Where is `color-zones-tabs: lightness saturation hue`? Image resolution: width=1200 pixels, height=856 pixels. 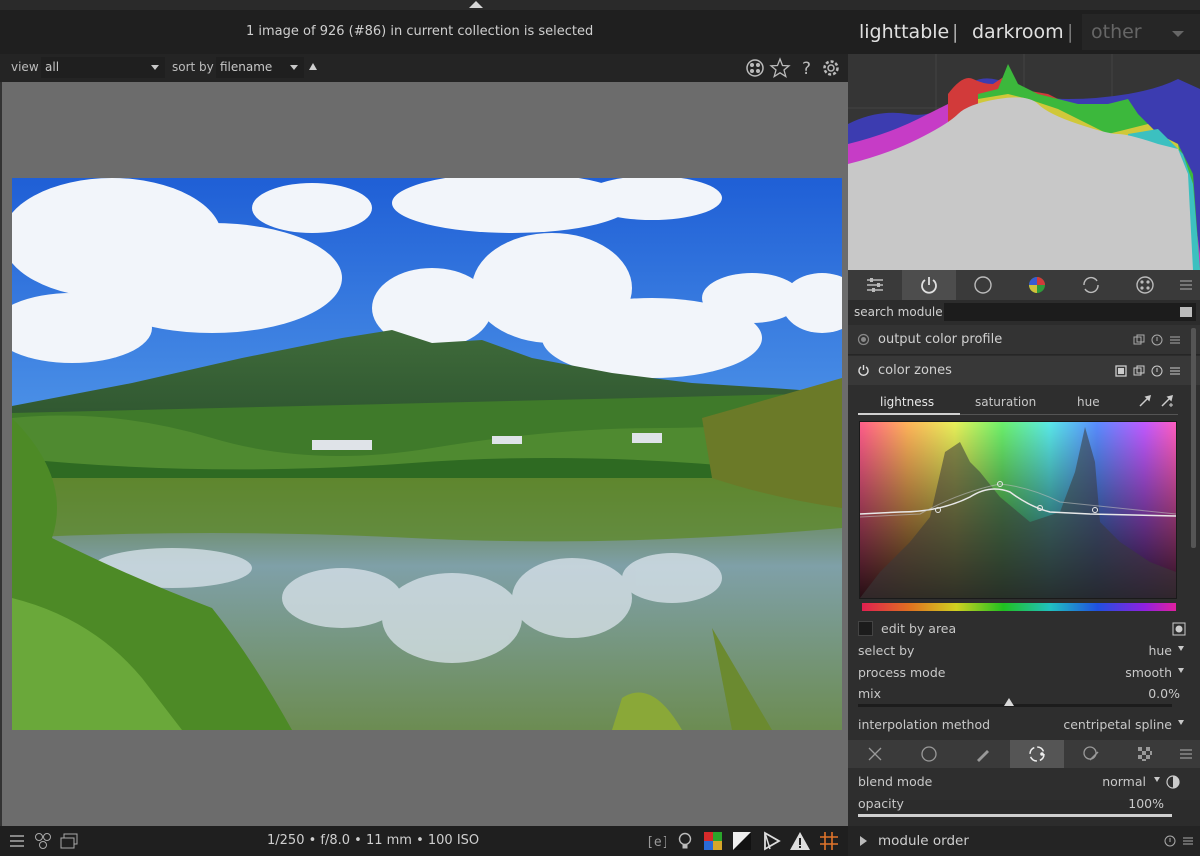 color-zones-tabs: lightness saturation hue is located at coordinates (1018, 403).